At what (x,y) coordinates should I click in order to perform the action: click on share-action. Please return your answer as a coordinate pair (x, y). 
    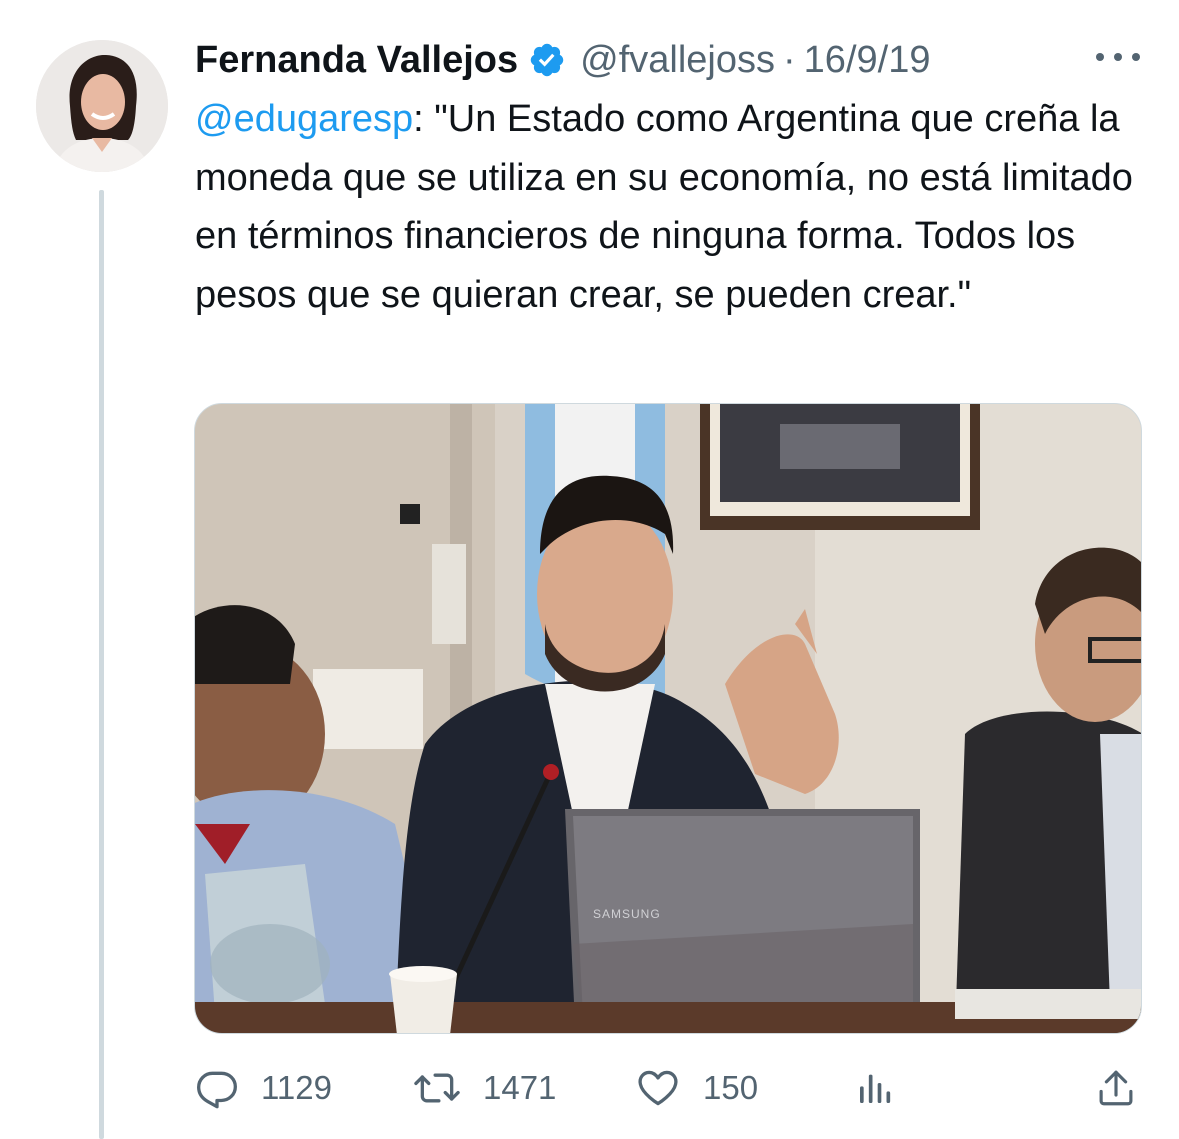
    Looking at the image, I should click on (1116, 1088).